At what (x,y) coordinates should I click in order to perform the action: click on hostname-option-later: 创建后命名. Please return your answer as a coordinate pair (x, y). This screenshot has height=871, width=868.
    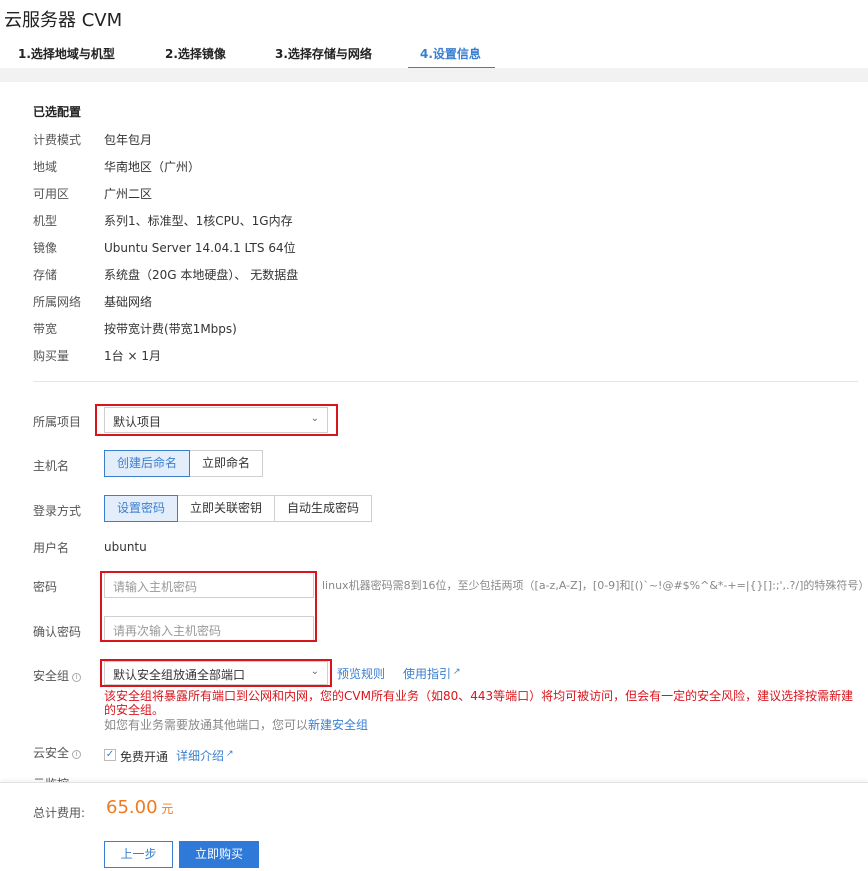
    Looking at the image, I should click on (147, 463).